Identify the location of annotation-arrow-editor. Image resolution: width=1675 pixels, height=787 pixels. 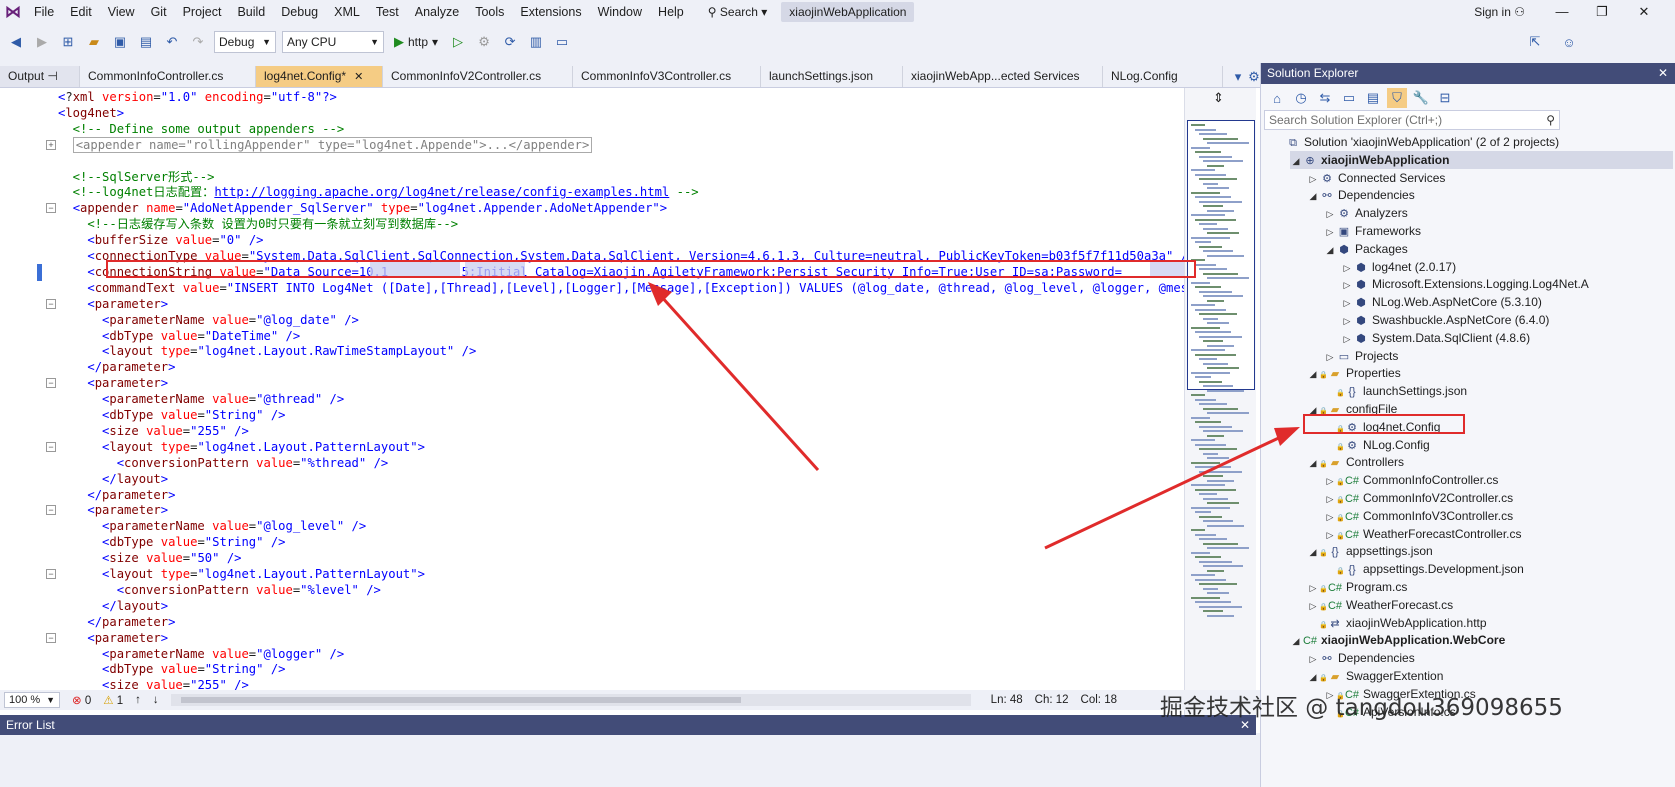
(739, 382).